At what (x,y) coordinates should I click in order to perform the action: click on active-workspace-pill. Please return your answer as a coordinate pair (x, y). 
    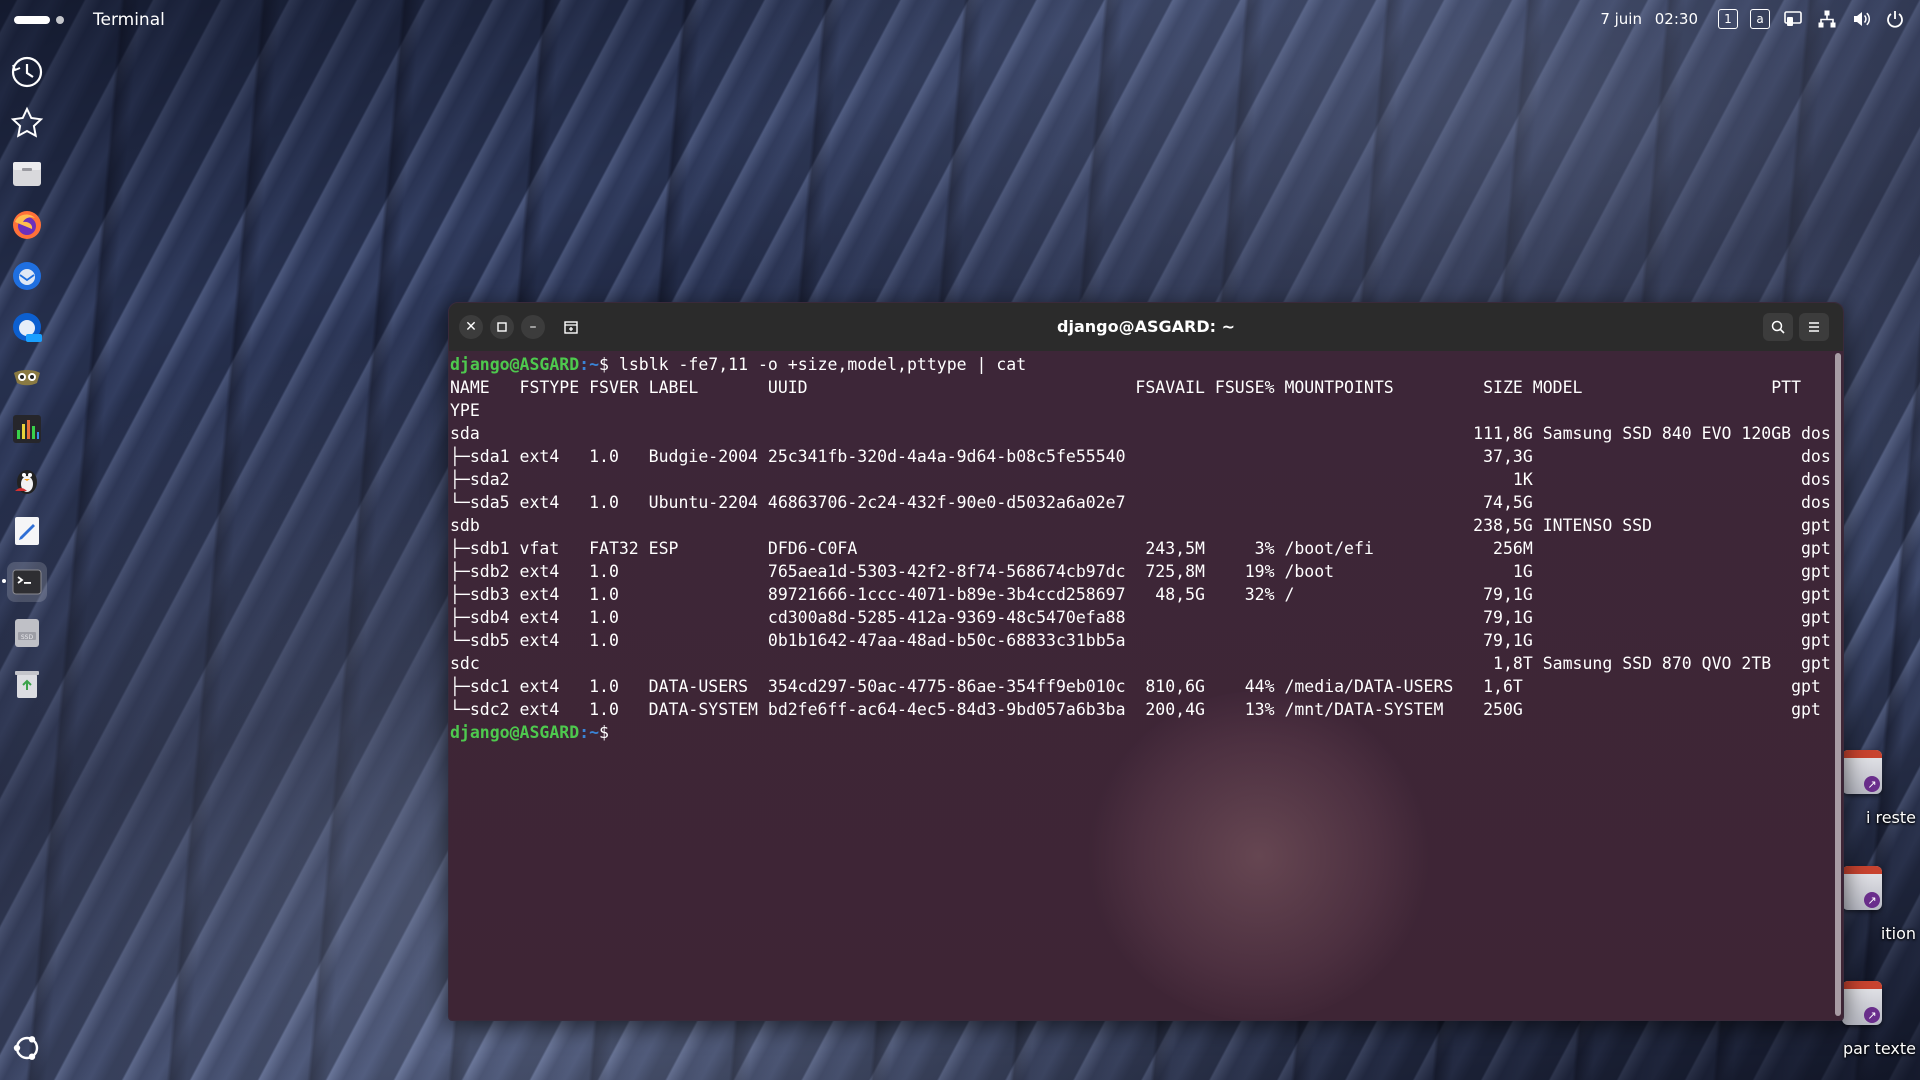
    Looking at the image, I should click on (32, 20).